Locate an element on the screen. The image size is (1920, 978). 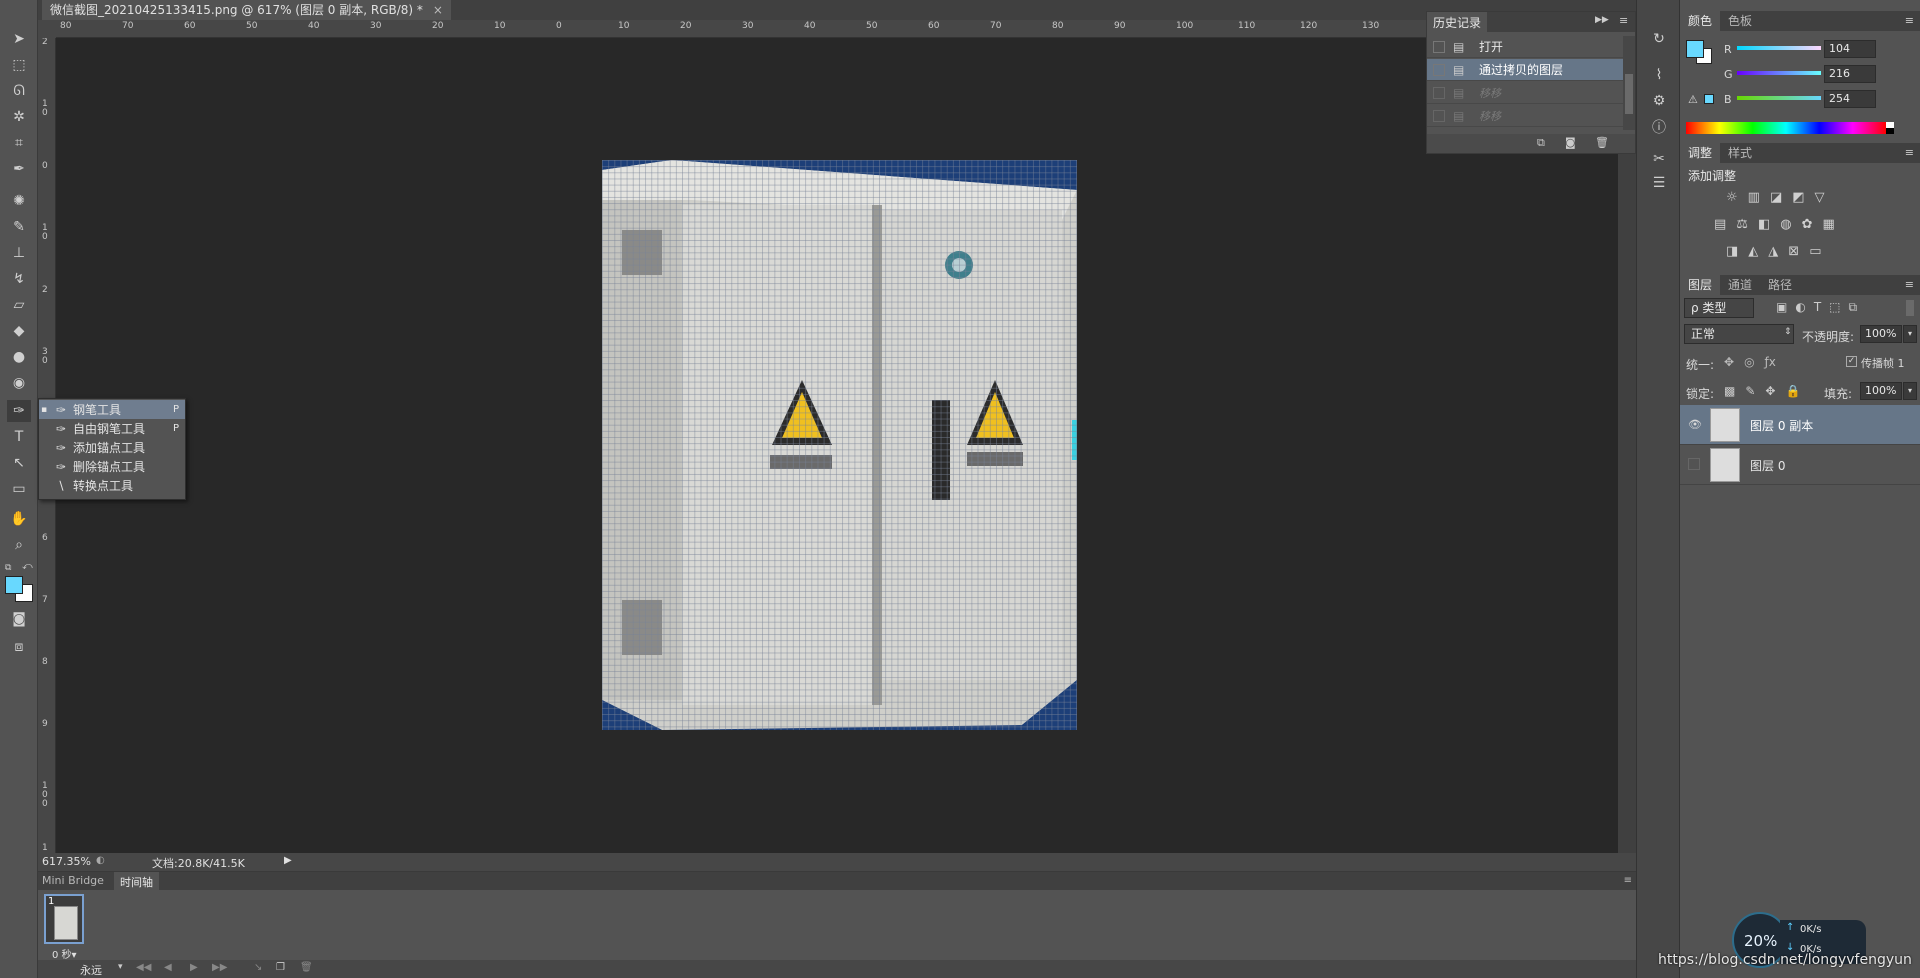
delete-frame-icon: 🗑 is located at coordinates (306, 967).